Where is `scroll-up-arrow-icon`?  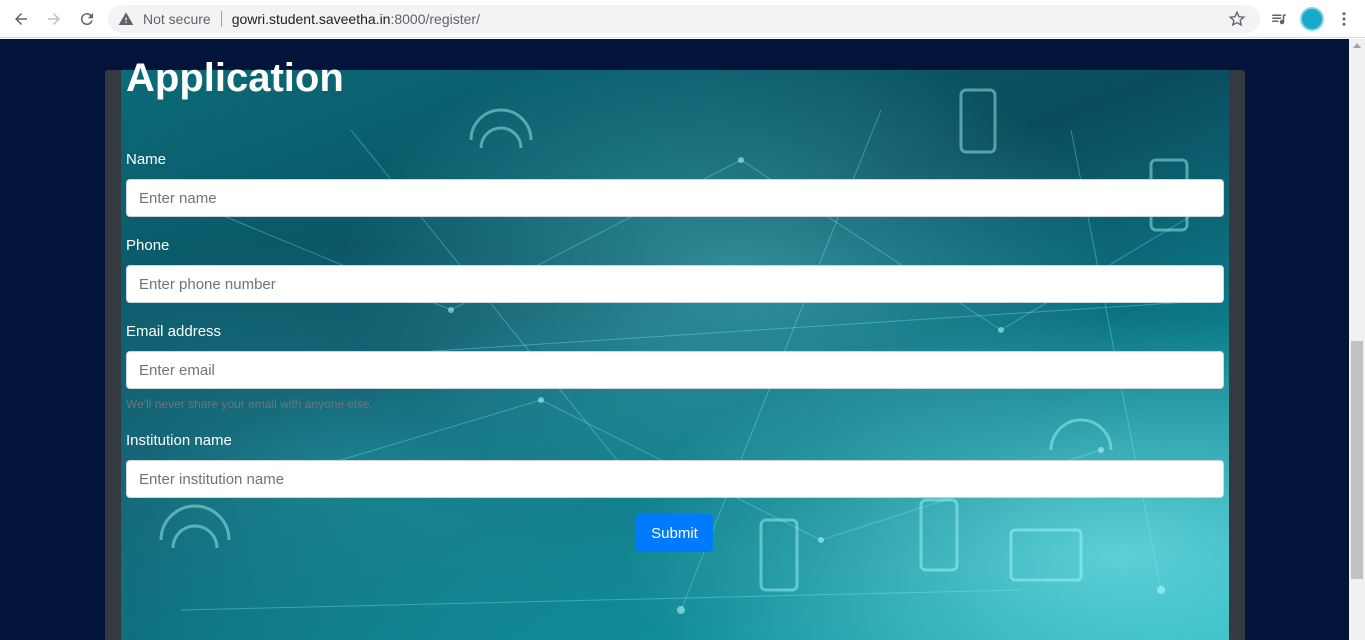
scroll-up-arrow-icon is located at coordinates (1357, 45).